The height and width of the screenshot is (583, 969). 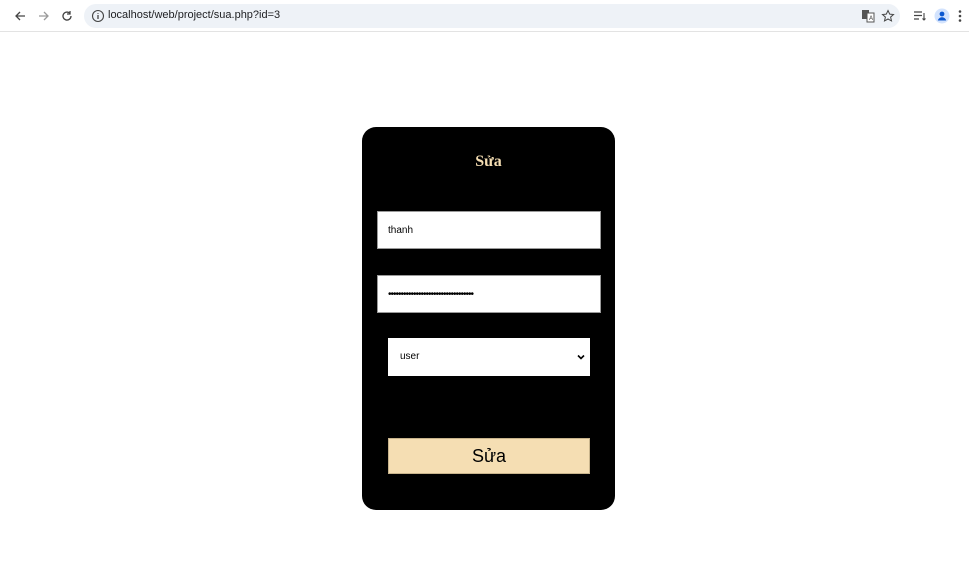 What do you see at coordinates (489, 456) in the screenshot?
I see `submit-button: Sửa` at bounding box center [489, 456].